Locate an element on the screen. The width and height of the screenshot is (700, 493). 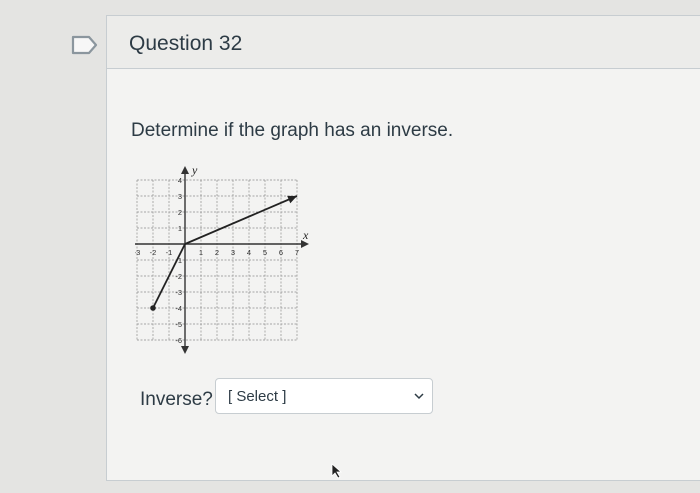
inverse-label: Inverse? is located at coordinates (176, 399).